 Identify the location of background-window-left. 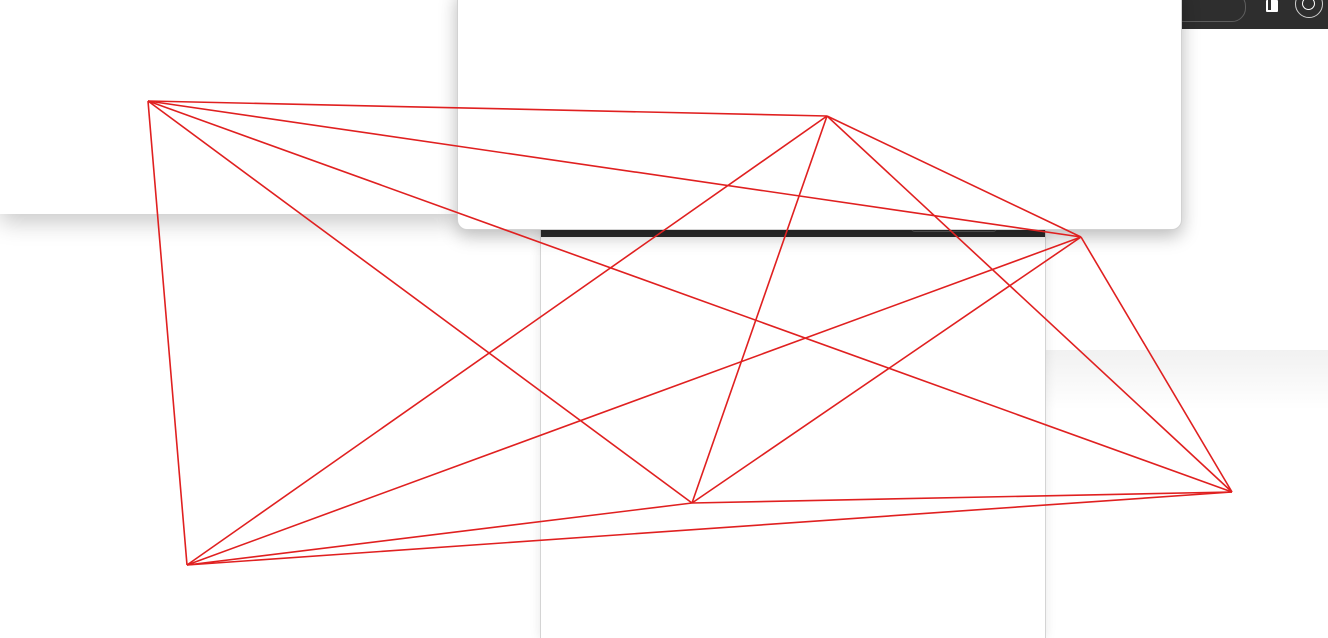
(229, 107).